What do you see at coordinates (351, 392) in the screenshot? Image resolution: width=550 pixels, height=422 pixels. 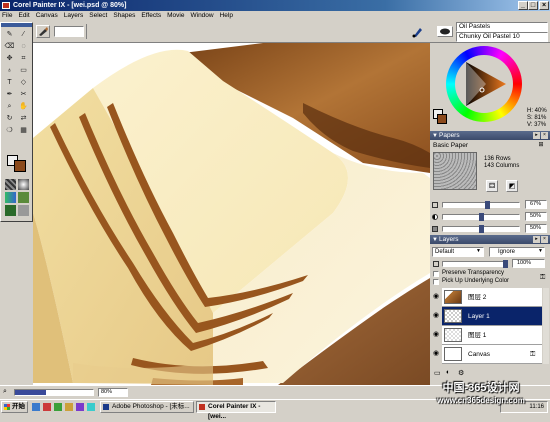 I see `horizontal-scrollbar` at bounding box center [351, 392].